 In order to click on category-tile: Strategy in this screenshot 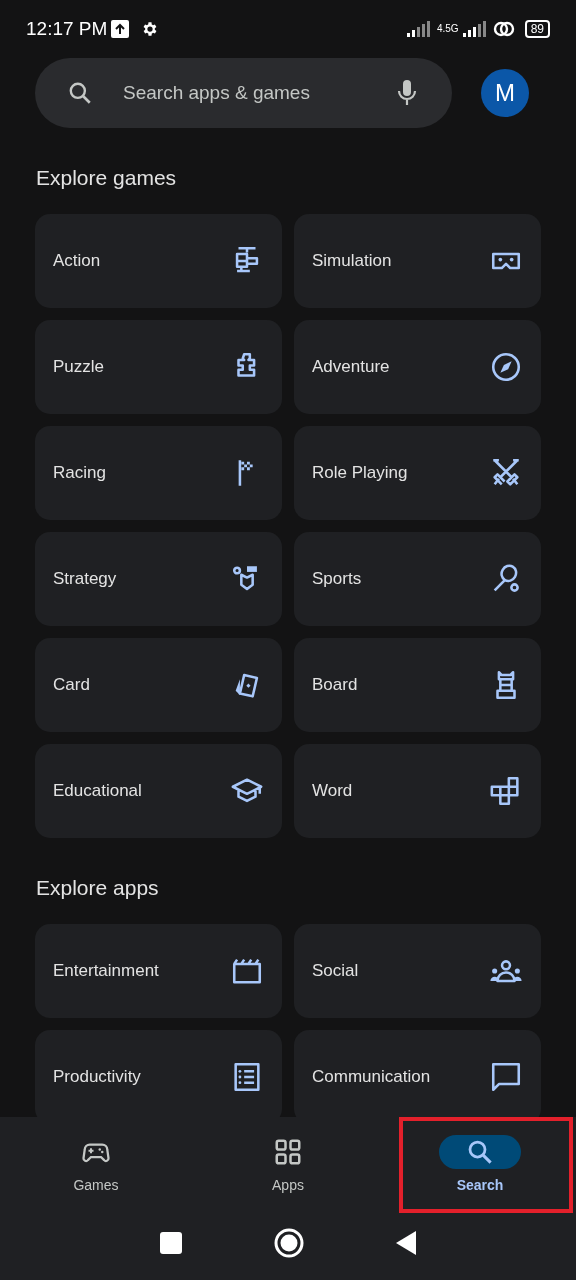, I will do `click(158, 579)`.